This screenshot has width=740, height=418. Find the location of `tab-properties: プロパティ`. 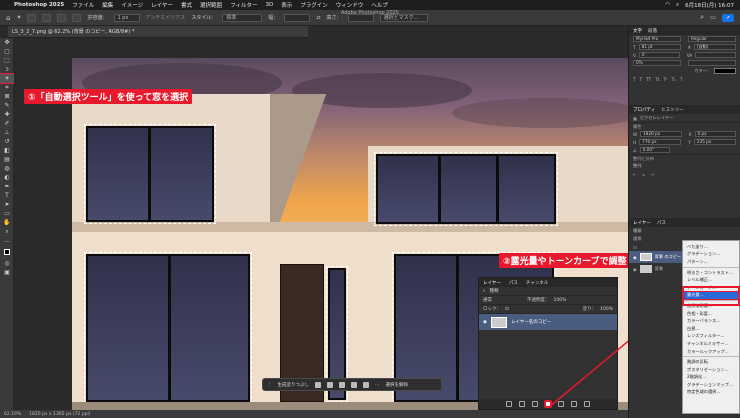

tab-properties: プロパティ is located at coordinates (644, 110).